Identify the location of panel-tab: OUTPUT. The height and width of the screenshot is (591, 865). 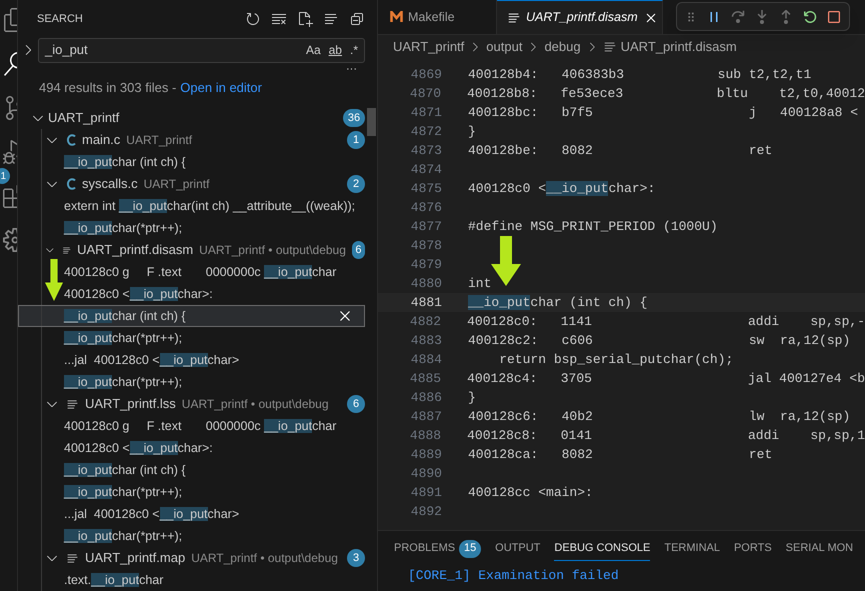
(517, 548).